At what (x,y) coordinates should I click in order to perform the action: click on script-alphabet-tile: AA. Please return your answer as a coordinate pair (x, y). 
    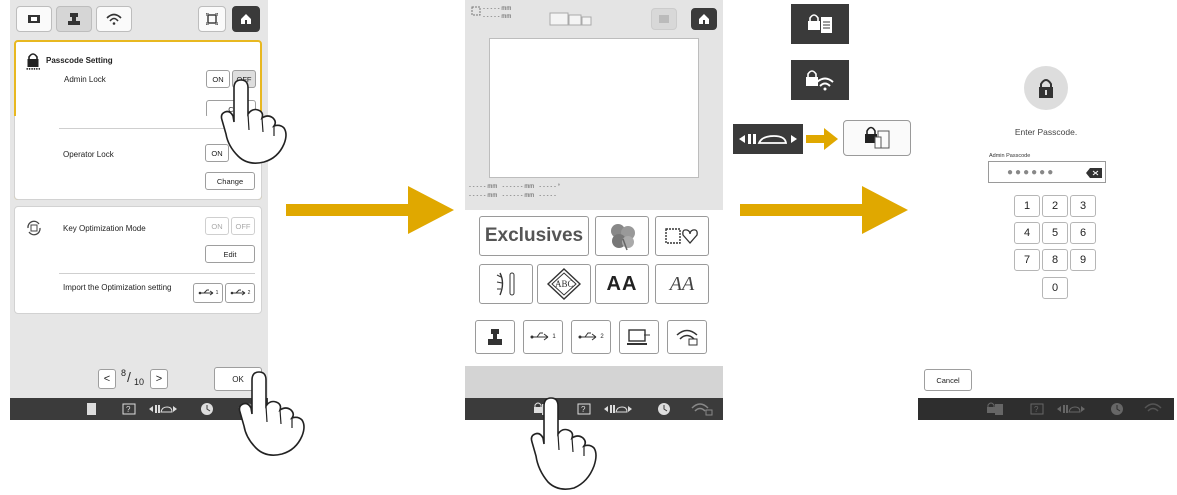
    Looking at the image, I should click on (682, 284).